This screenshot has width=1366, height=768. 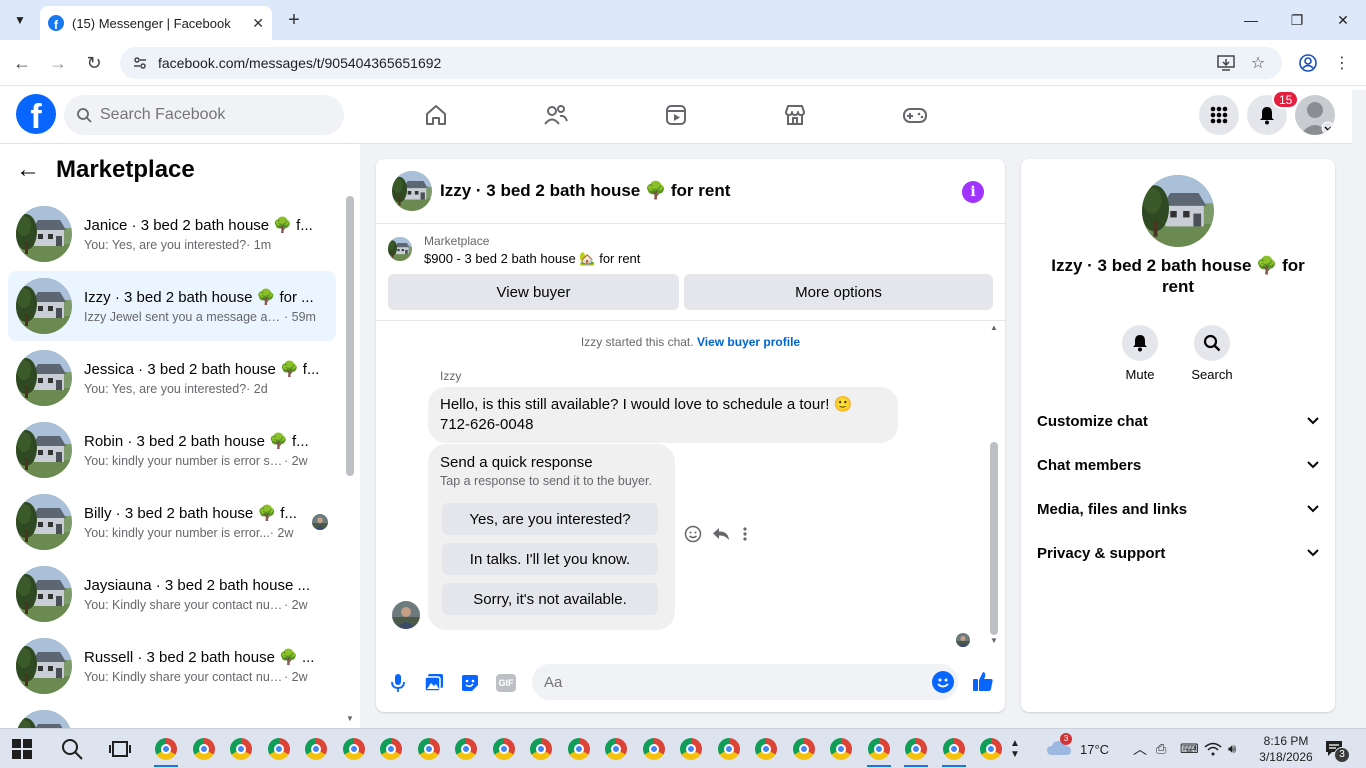 I want to click on chat-scroll-up-icon: ▲, so click(x=994, y=327).